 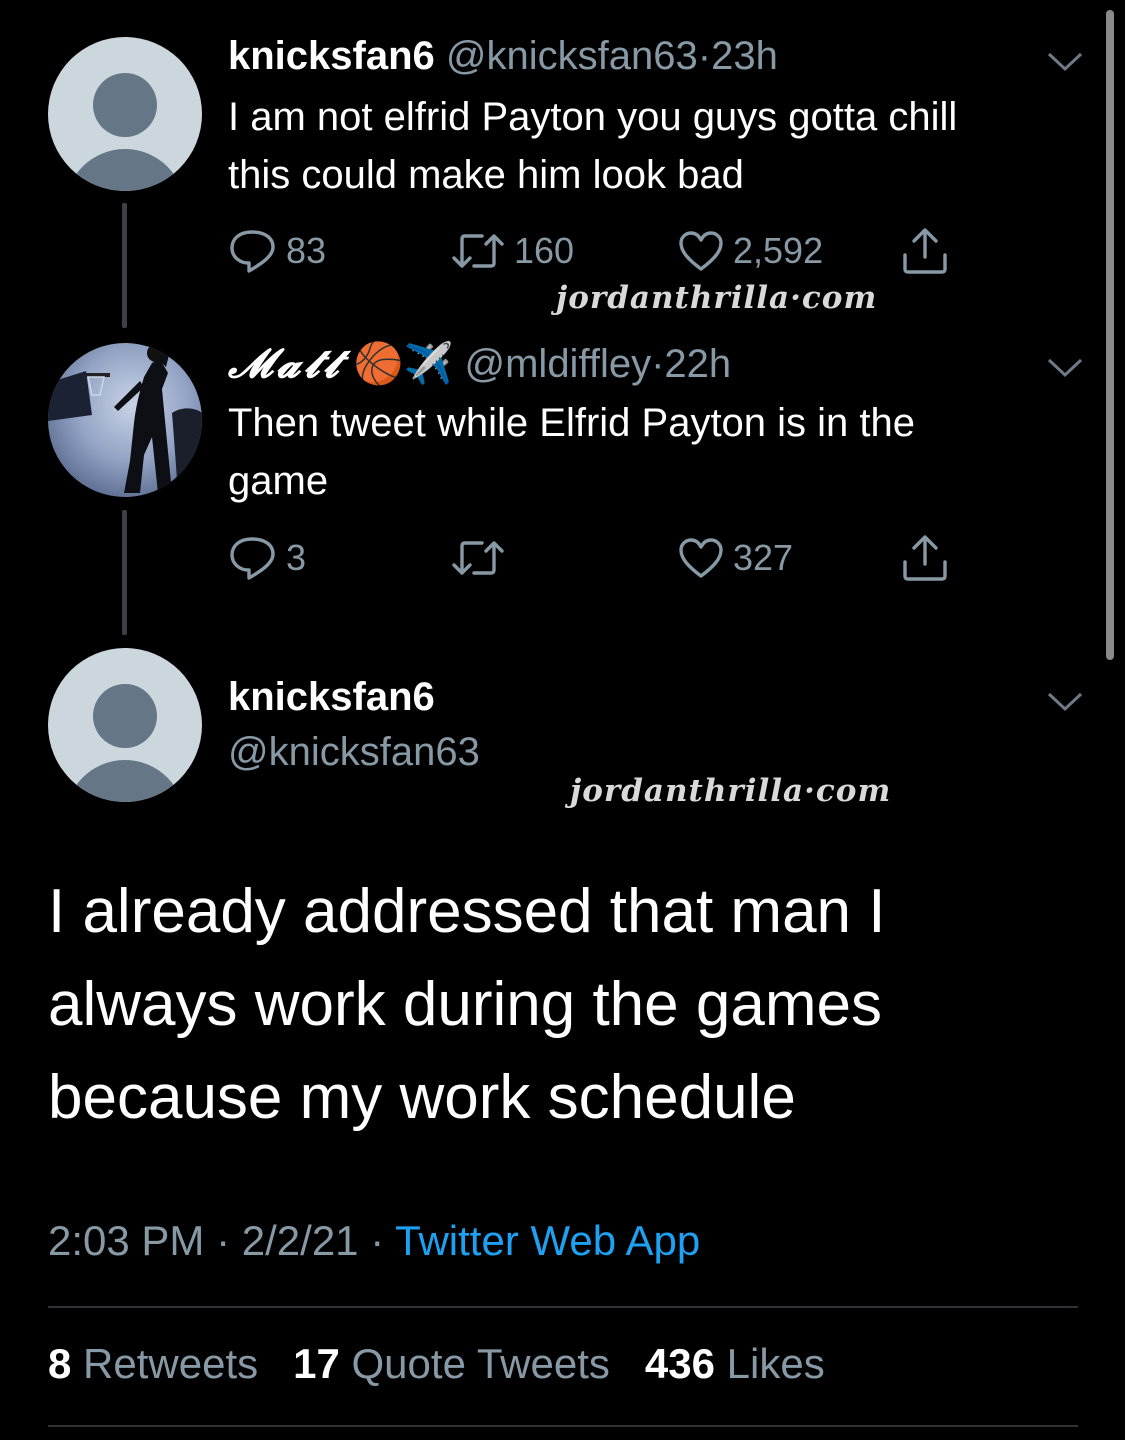 I want to click on reply1-like-count: 2,592, so click(x=778, y=250).